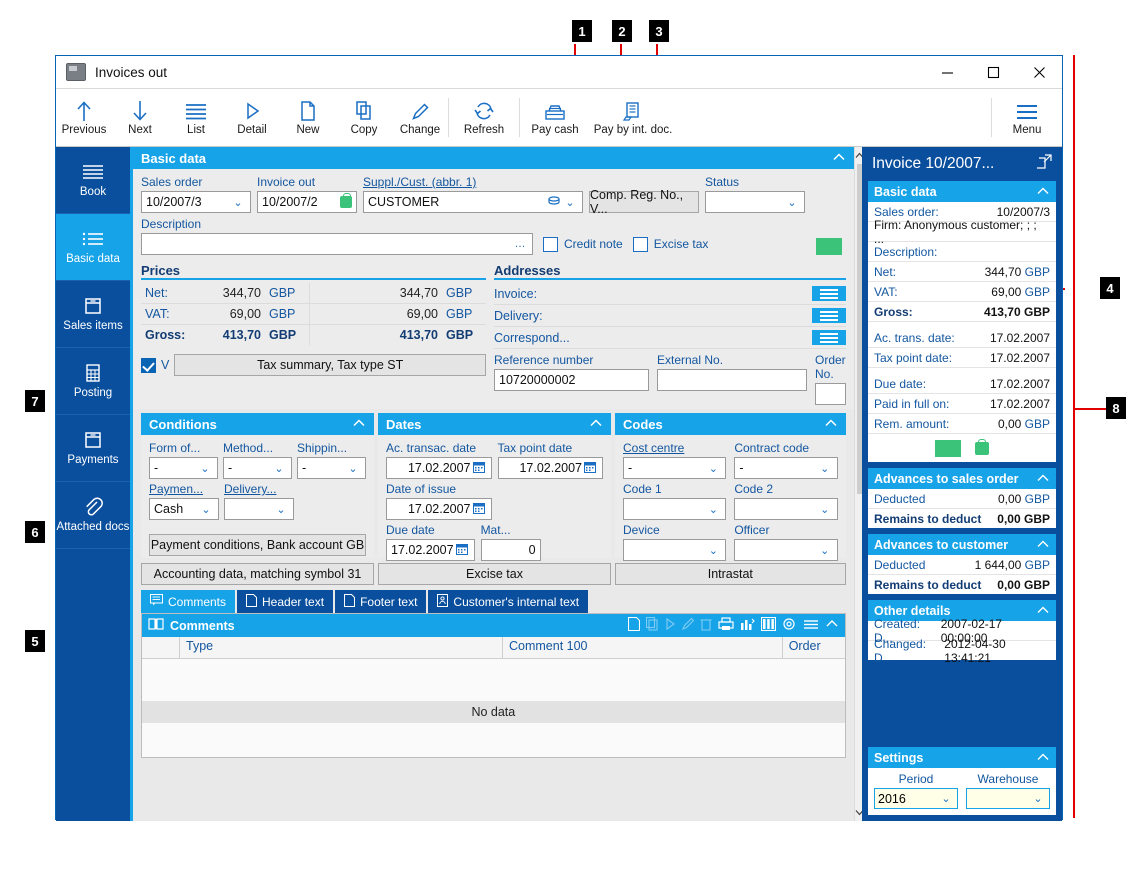  What do you see at coordinates (789, 625) in the screenshot?
I see `settings-icon` at bounding box center [789, 625].